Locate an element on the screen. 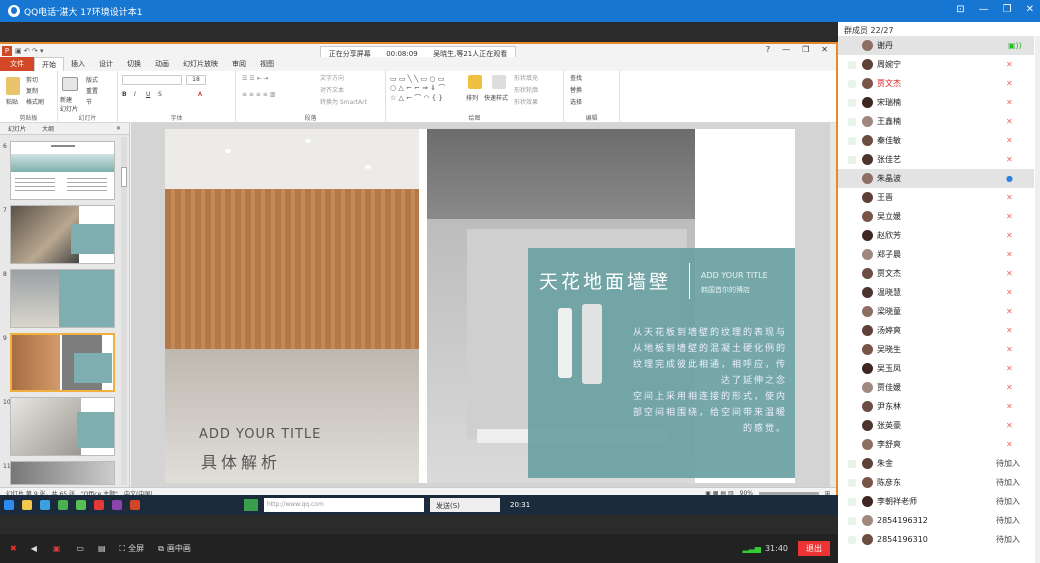 Image resolution: width=1040 pixels, height=563 pixels. member-row: 吴玉凤 ✕ is located at coordinates (936, 368).